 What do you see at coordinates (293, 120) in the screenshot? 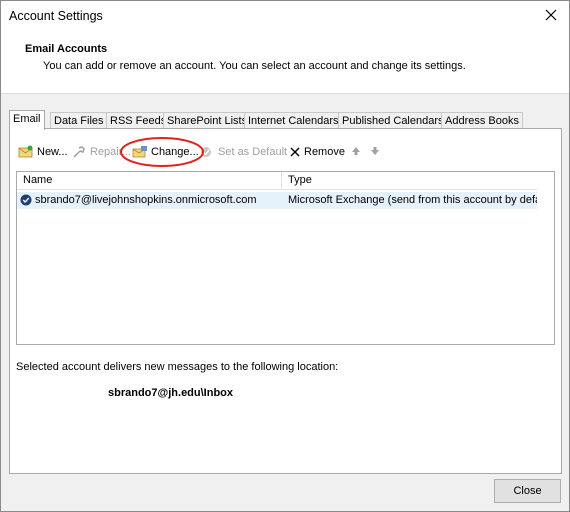
I see `tab-internet-calendars: Internet Calendars` at bounding box center [293, 120].